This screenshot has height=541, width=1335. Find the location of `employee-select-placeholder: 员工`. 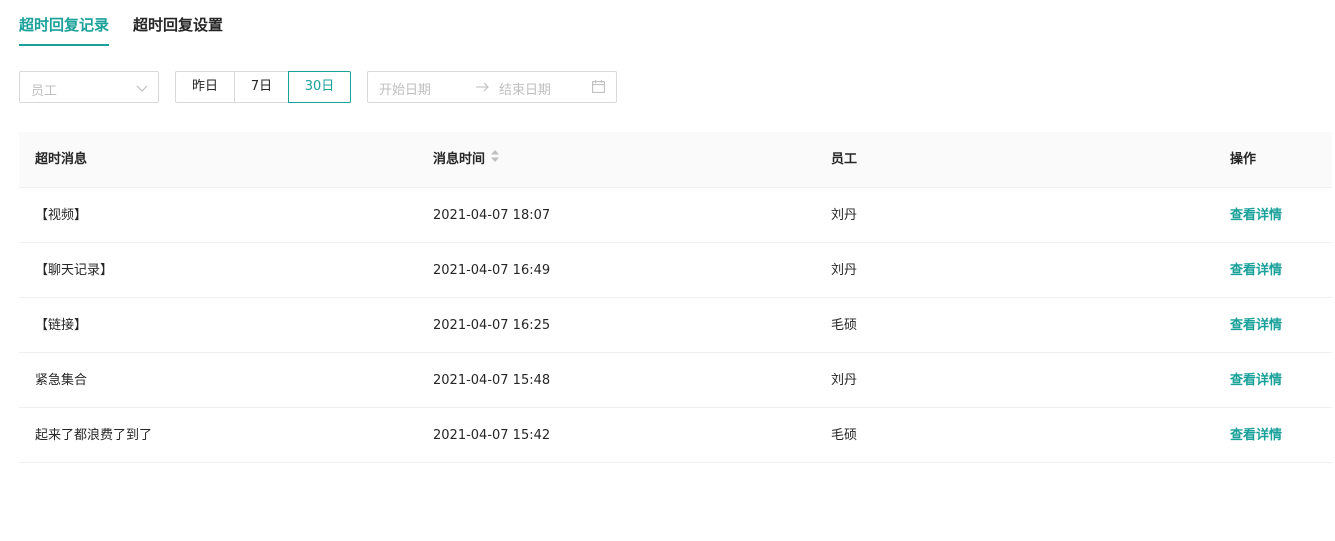

employee-select-placeholder: 员工 is located at coordinates (44, 91).